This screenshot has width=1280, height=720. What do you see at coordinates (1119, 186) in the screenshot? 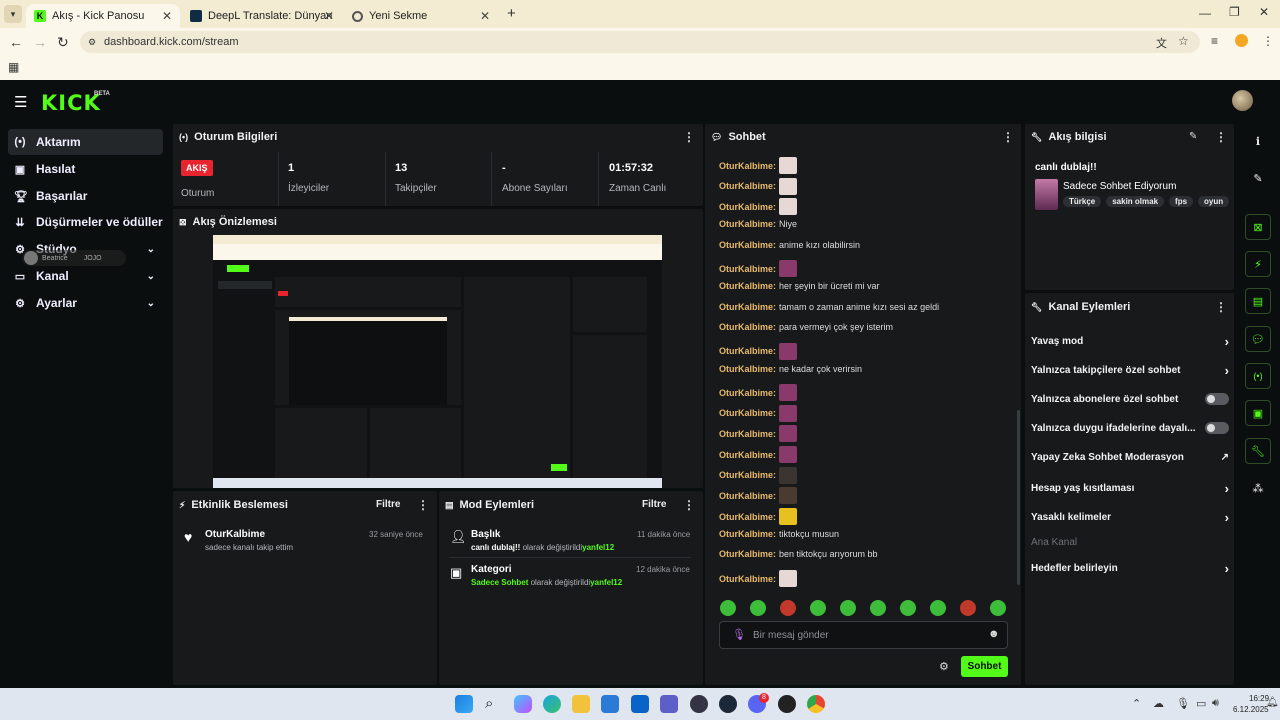
I see `category-name: Sadece Sohbet Ediyorum` at bounding box center [1119, 186].